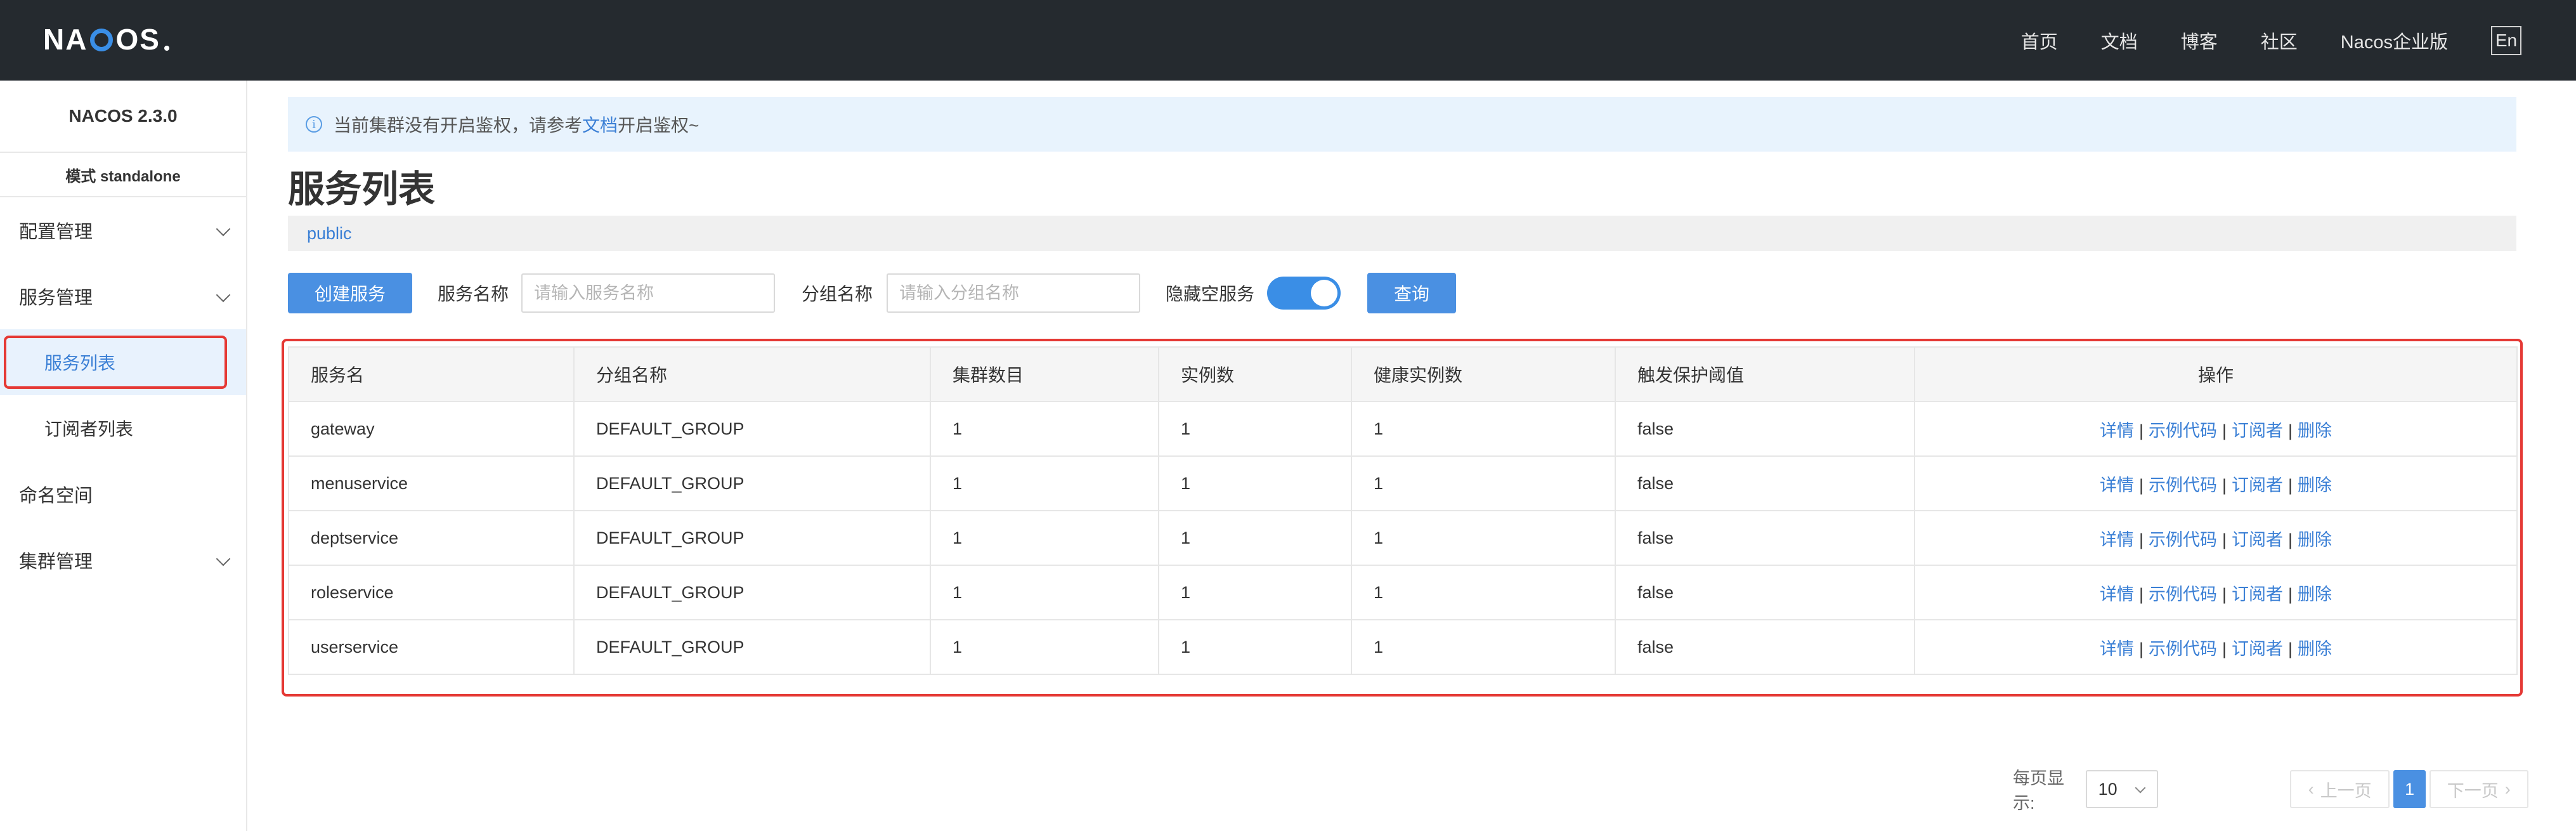 The height and width of the screenshot is (831, 2576). I want to click on toggle-knob, so click(1325, 293).